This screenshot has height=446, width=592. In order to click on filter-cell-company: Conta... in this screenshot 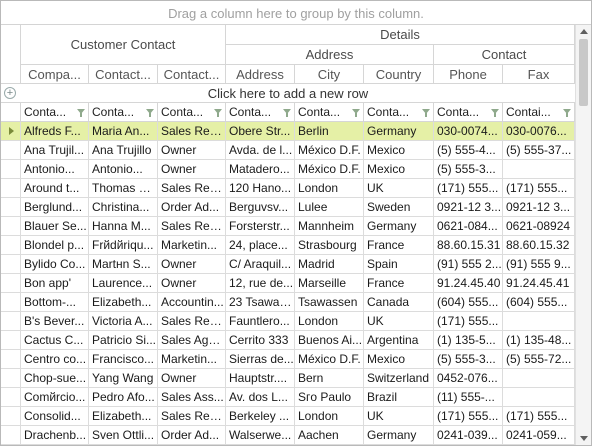, I will do `click(55, 112)`.